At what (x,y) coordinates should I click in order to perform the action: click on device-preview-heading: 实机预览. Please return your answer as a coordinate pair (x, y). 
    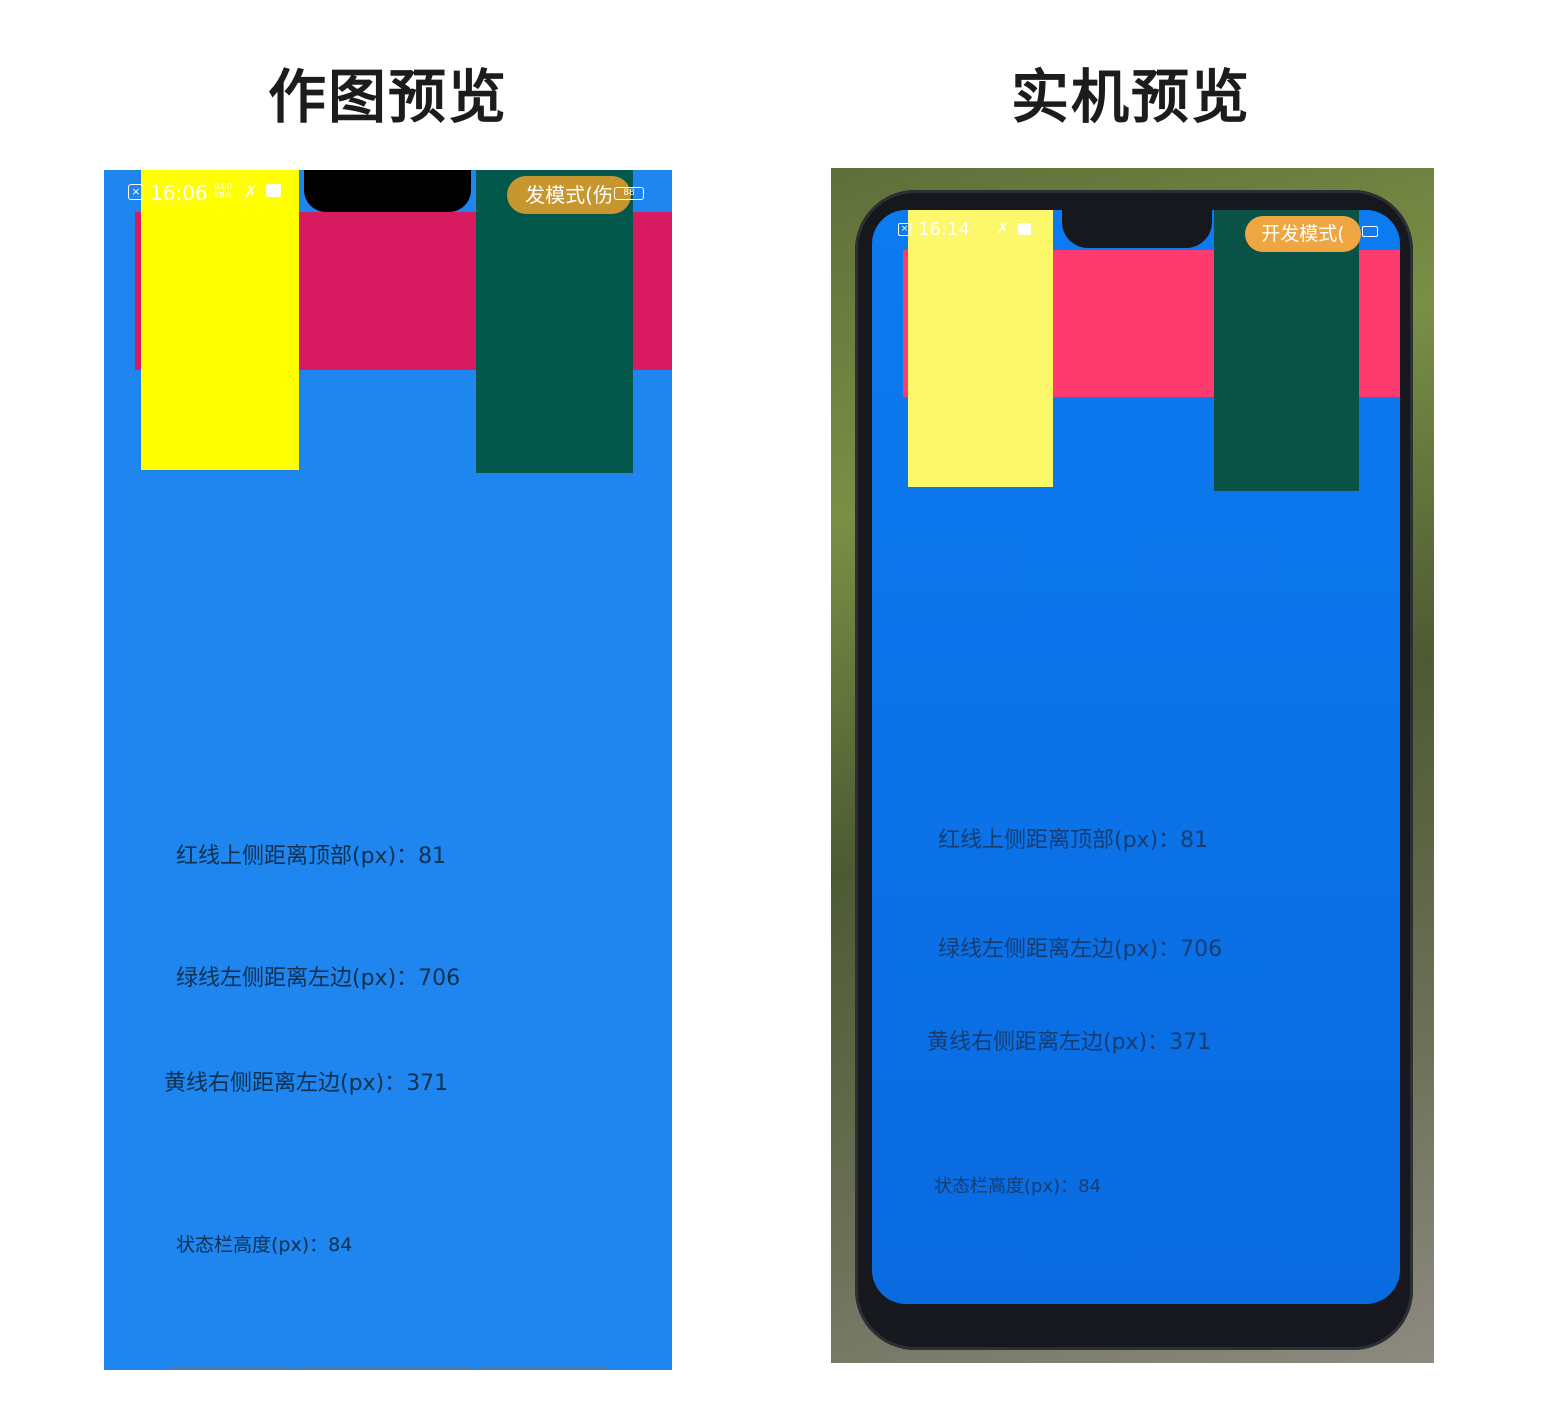
    Looking at the image, I should click on (1130, 97).